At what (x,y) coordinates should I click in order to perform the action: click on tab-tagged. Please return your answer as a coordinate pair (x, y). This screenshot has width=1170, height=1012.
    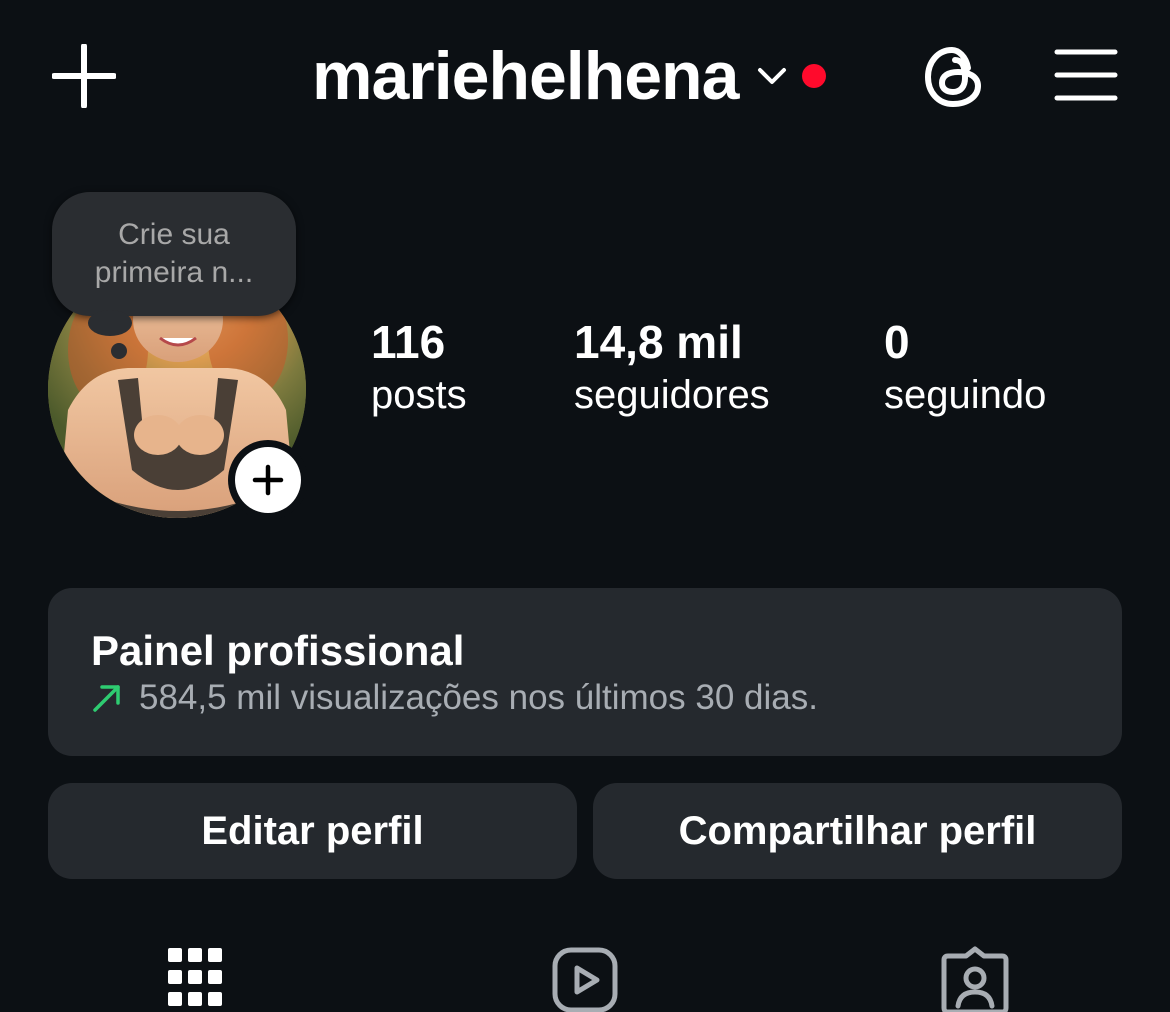
    Looking at the image, I should click on (975, 979).